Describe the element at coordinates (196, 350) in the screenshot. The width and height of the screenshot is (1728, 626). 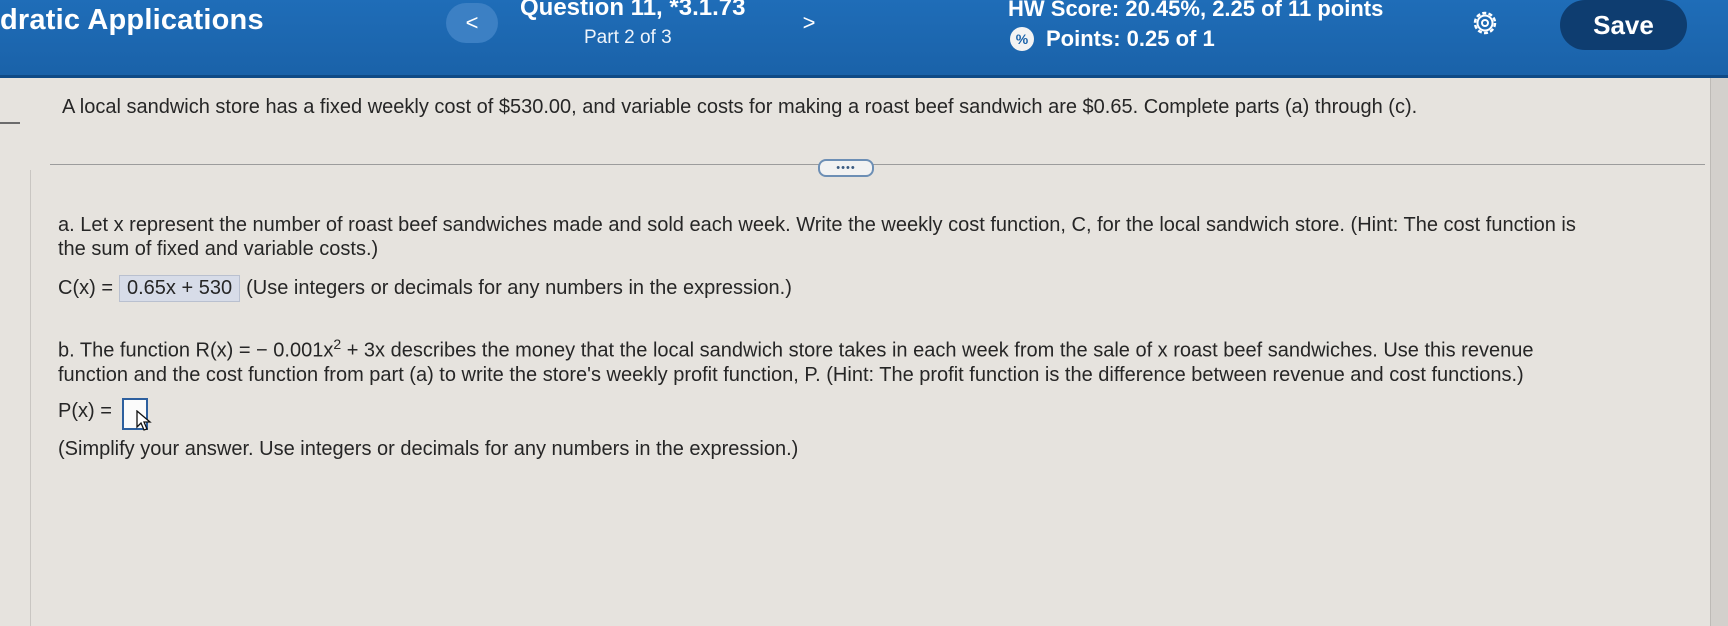
I see `part-b-line1-pre: b. The function R(x) = − 0.001x` at that location.